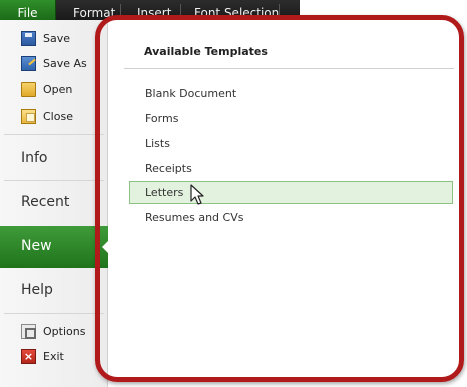  What do you see at coordinates (28, 89) in the screenshot?
I see `open-folder-icon` at bounding box center [28, 89].